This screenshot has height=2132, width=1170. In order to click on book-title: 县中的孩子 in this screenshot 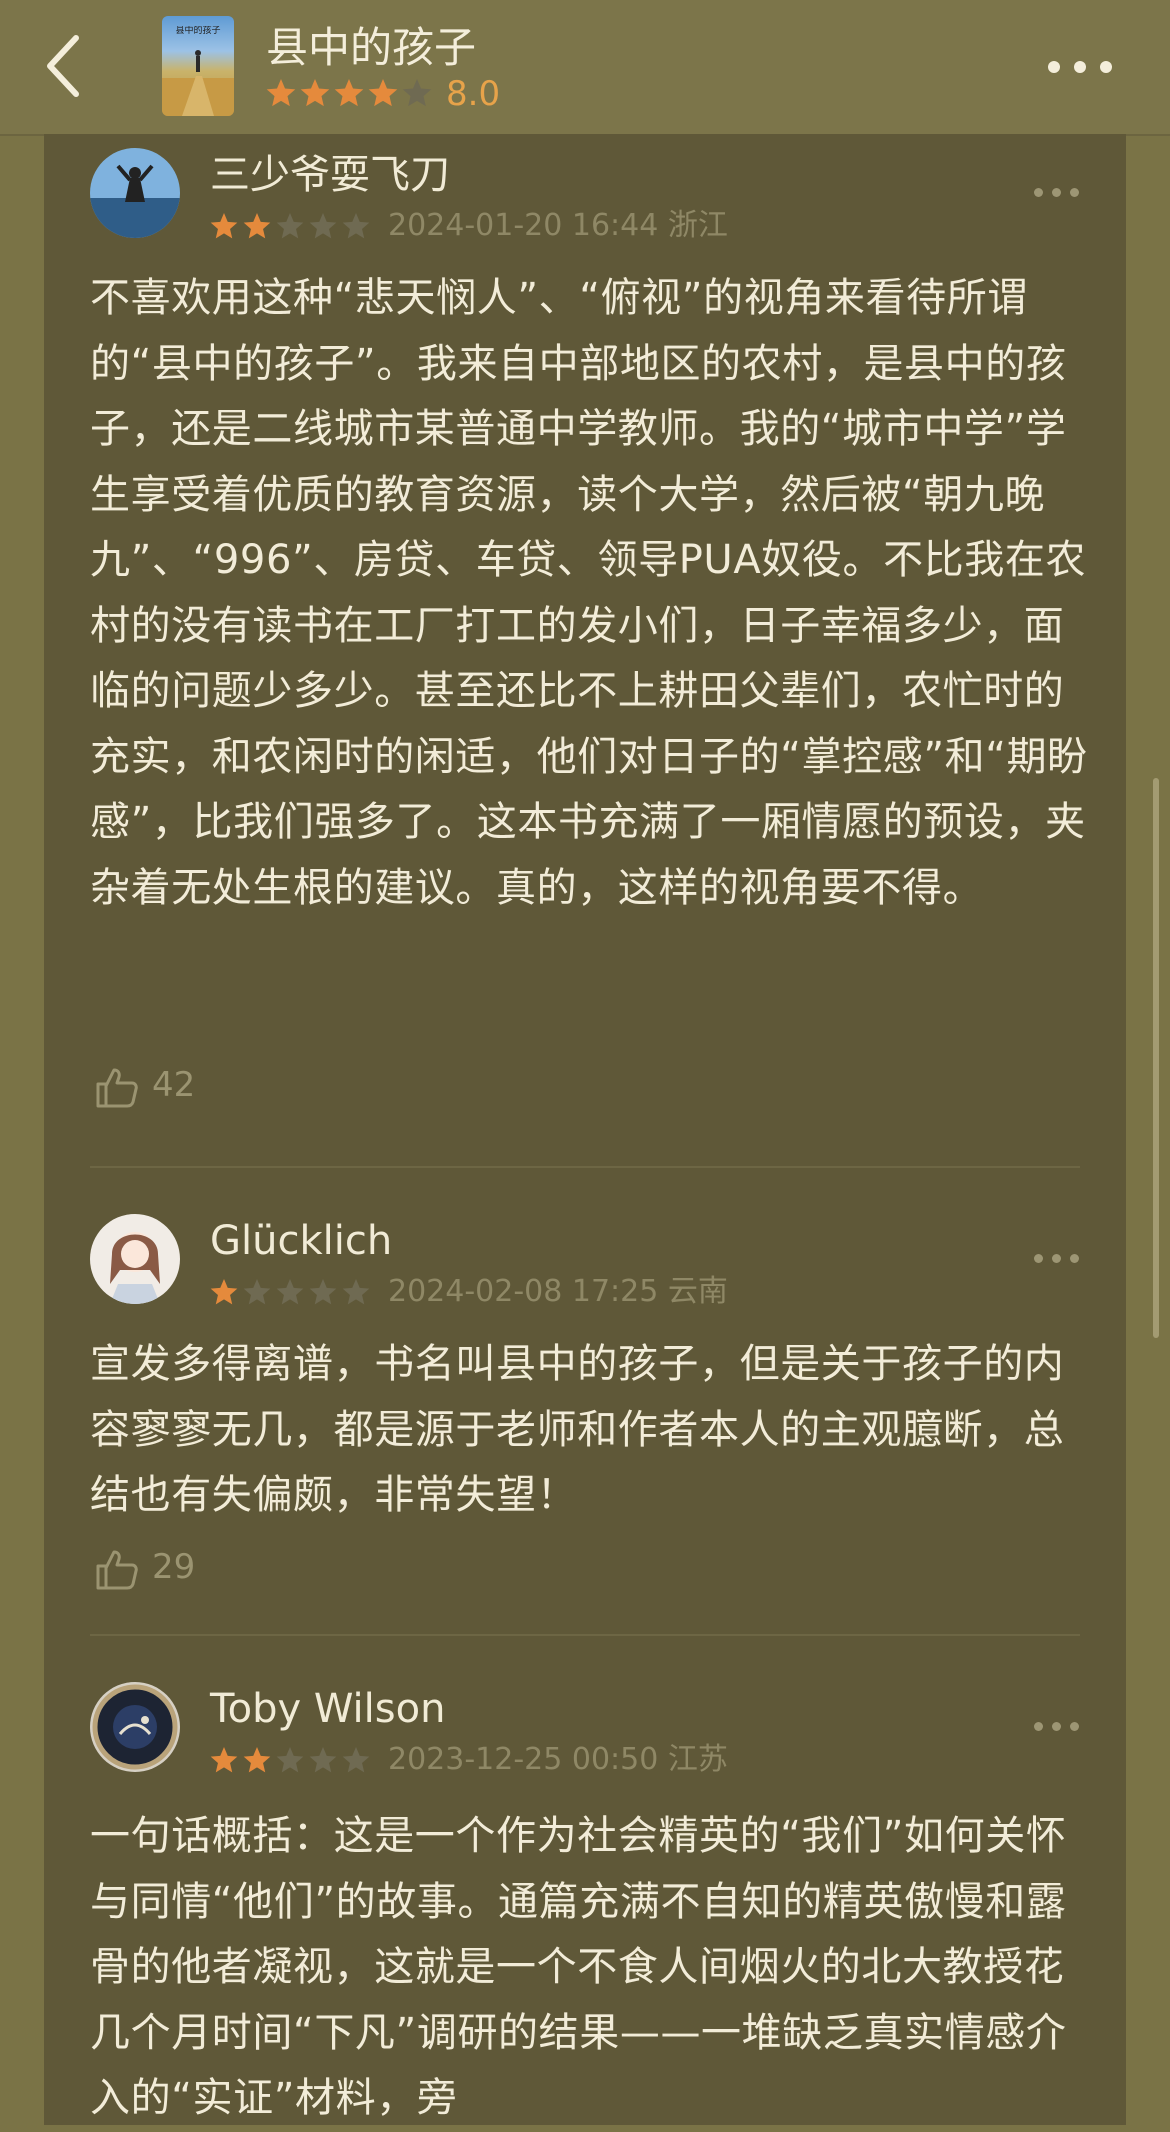, I will do `click(371, 47)`.